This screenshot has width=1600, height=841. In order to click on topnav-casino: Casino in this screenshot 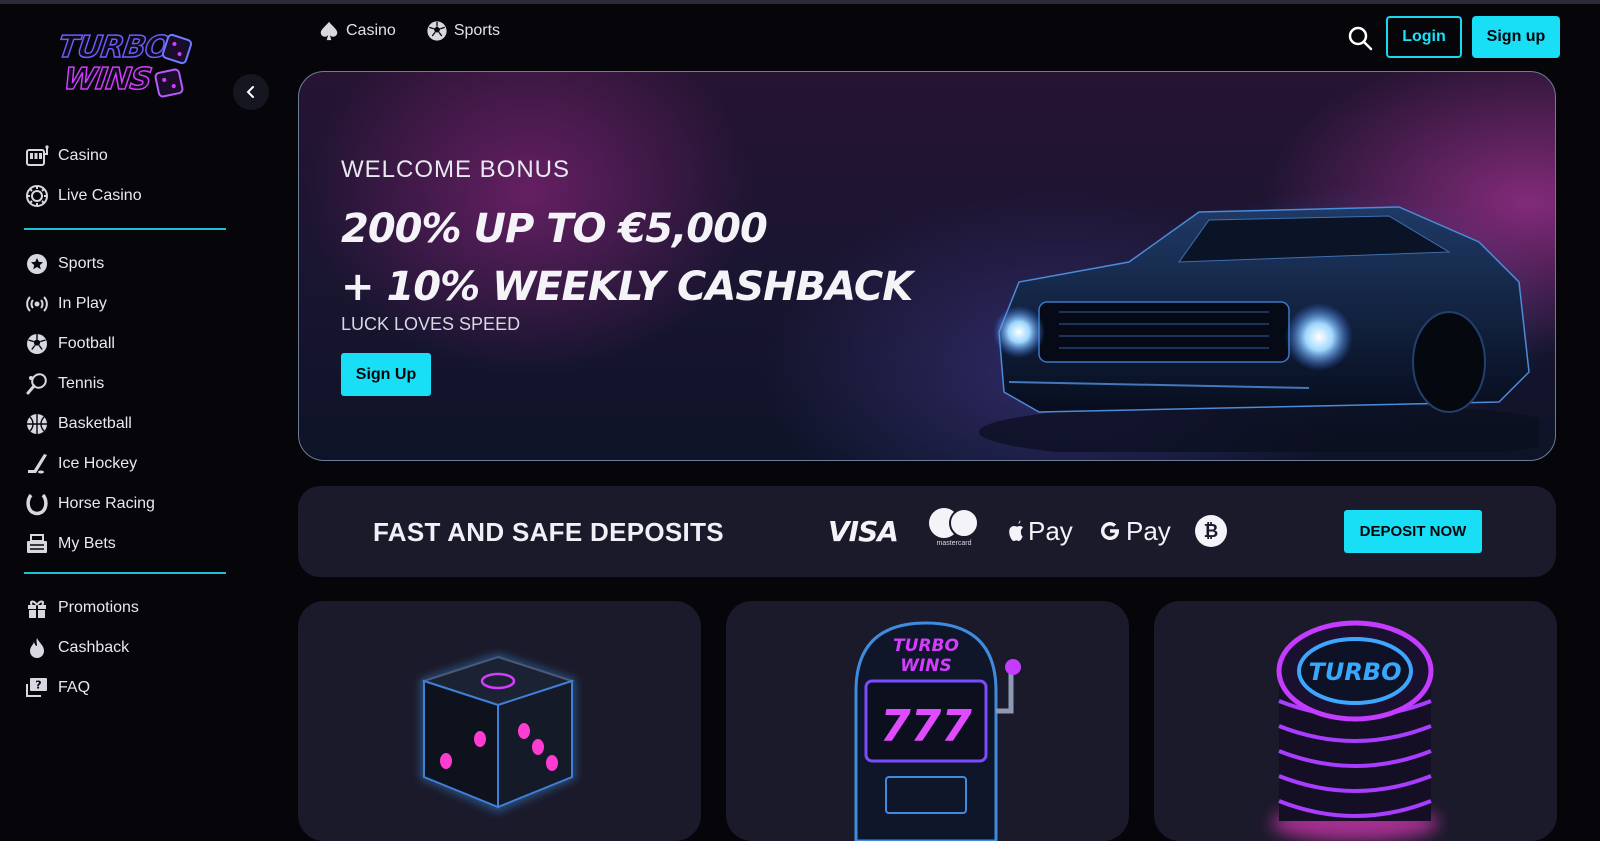, I will do `click(357, 31)`.